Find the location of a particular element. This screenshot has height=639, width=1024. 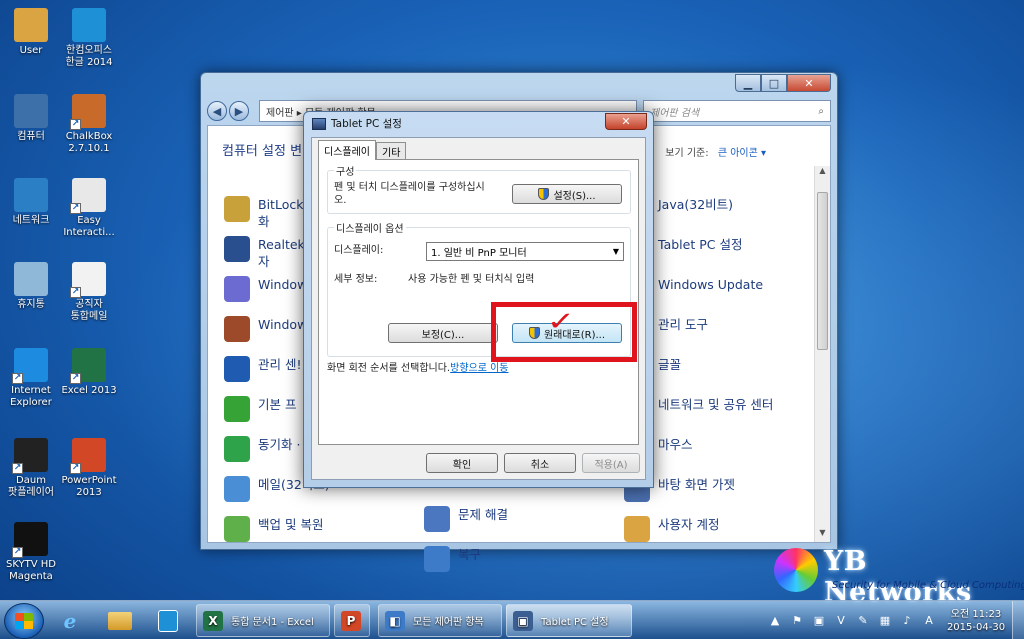

desktop-icon: ↗ Excel 2013 is located at coordinates (89, 372).